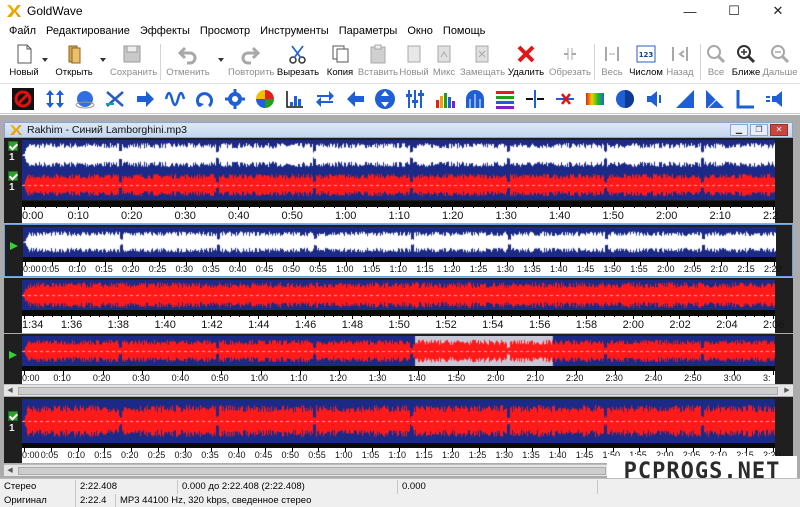 This screenshot has width=800, height=507. Describe the element at coordinates (295, 99) in the screenshot. I see `effect-equalizer-chart-icon` at that location.